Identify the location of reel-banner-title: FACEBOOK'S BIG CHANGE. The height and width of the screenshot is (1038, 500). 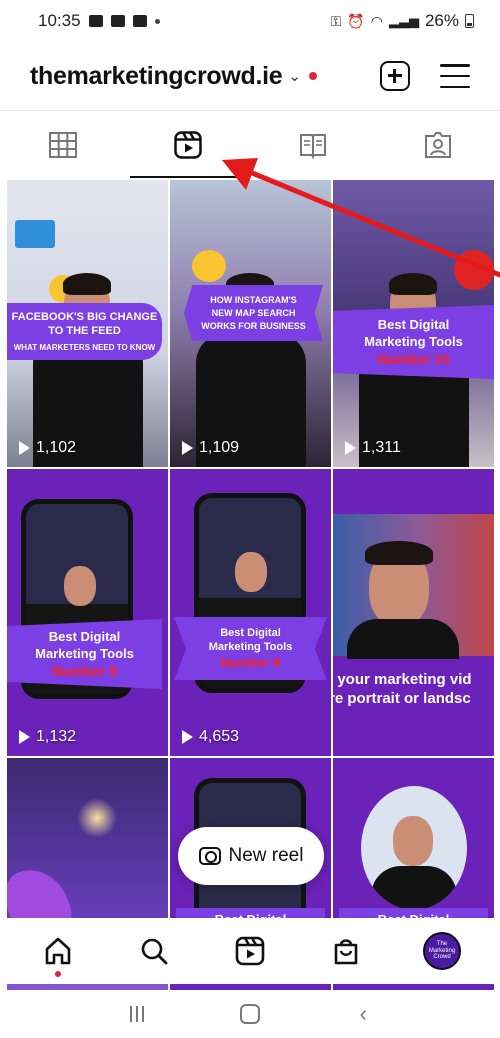
(84, 317).